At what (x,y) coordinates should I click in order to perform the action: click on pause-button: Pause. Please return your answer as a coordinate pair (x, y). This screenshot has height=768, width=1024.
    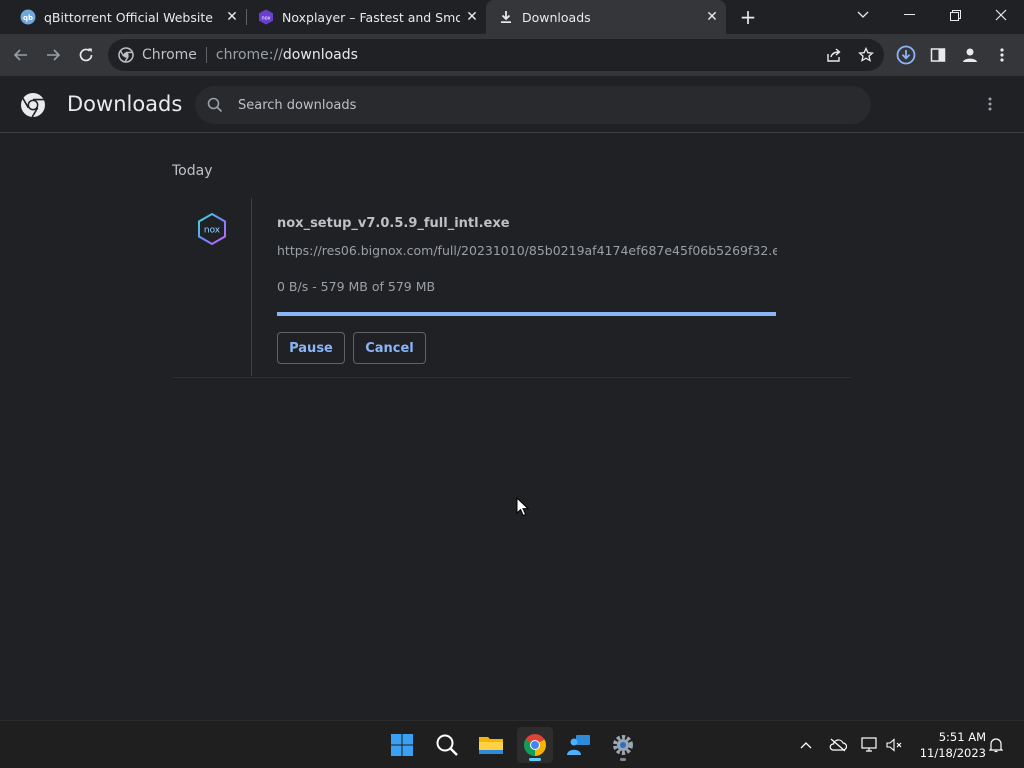
    Looking at the image, I should click on (311, 348).